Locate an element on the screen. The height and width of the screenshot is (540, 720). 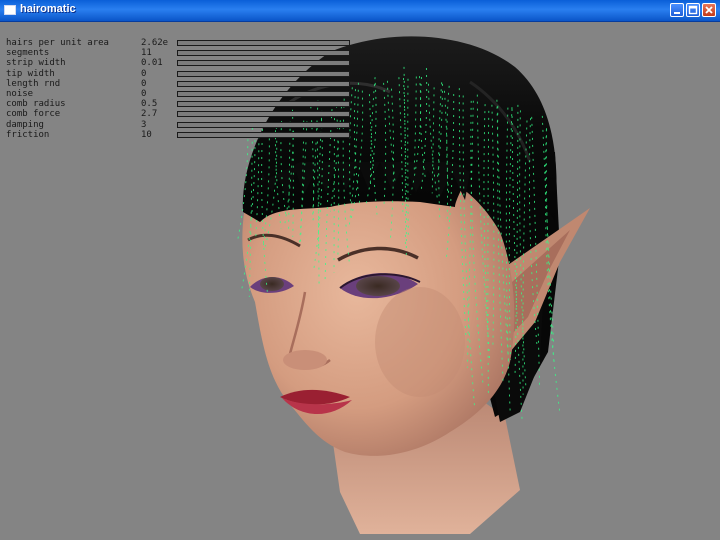
parameter-value: 2.7 is located at coordinates (149, 114).